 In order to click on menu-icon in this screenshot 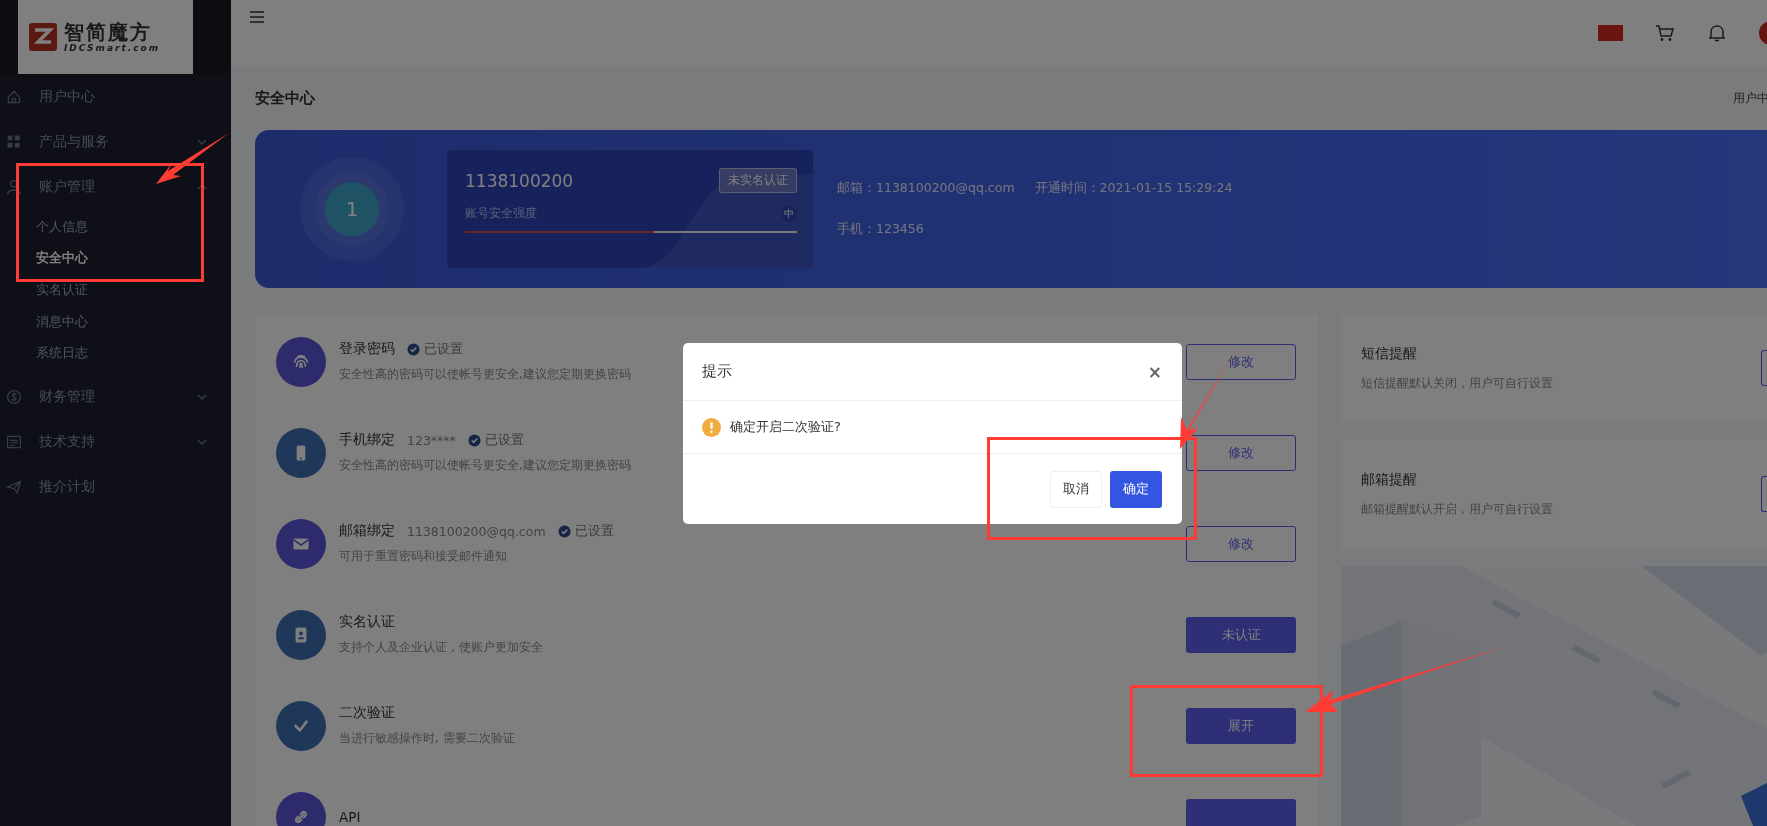, I will do `click(257, 17)`.